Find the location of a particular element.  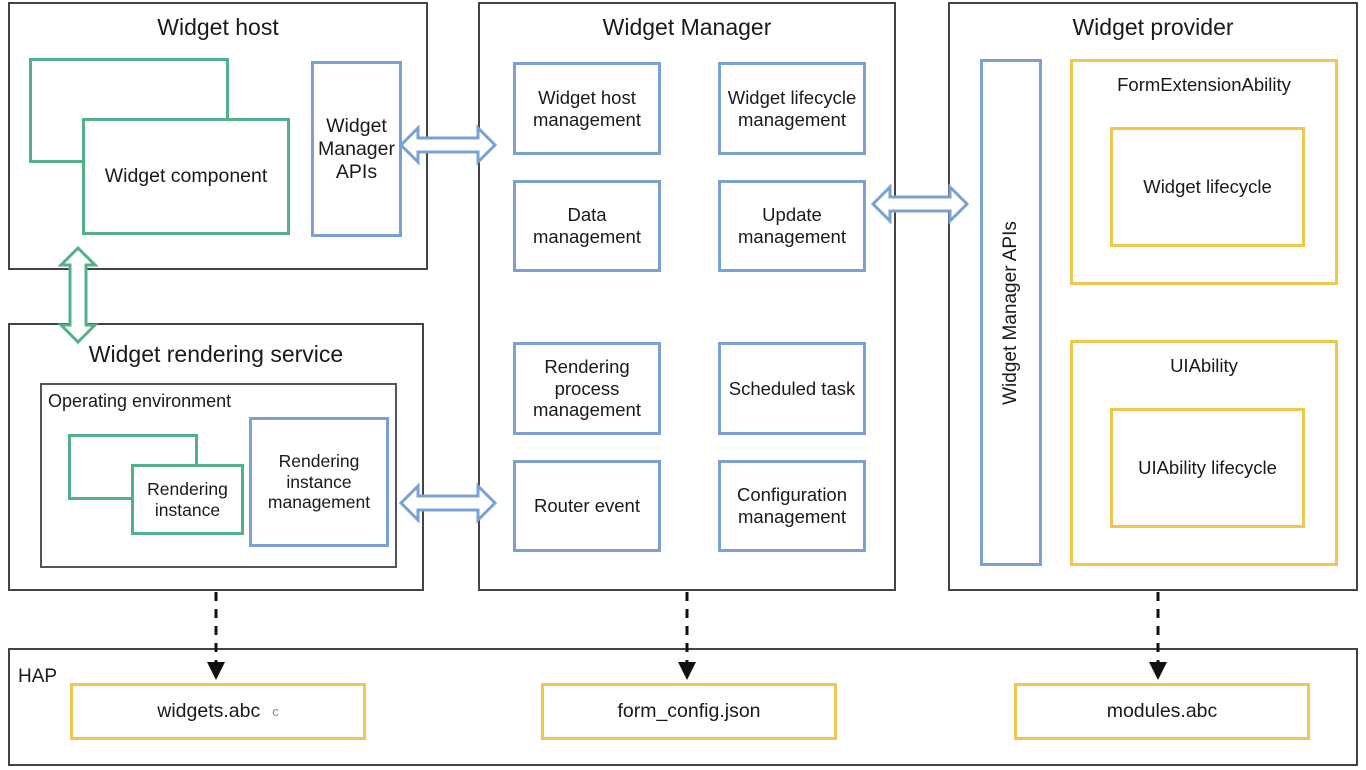

widget-host-title: Widget host is located at coordinates (218, 27).